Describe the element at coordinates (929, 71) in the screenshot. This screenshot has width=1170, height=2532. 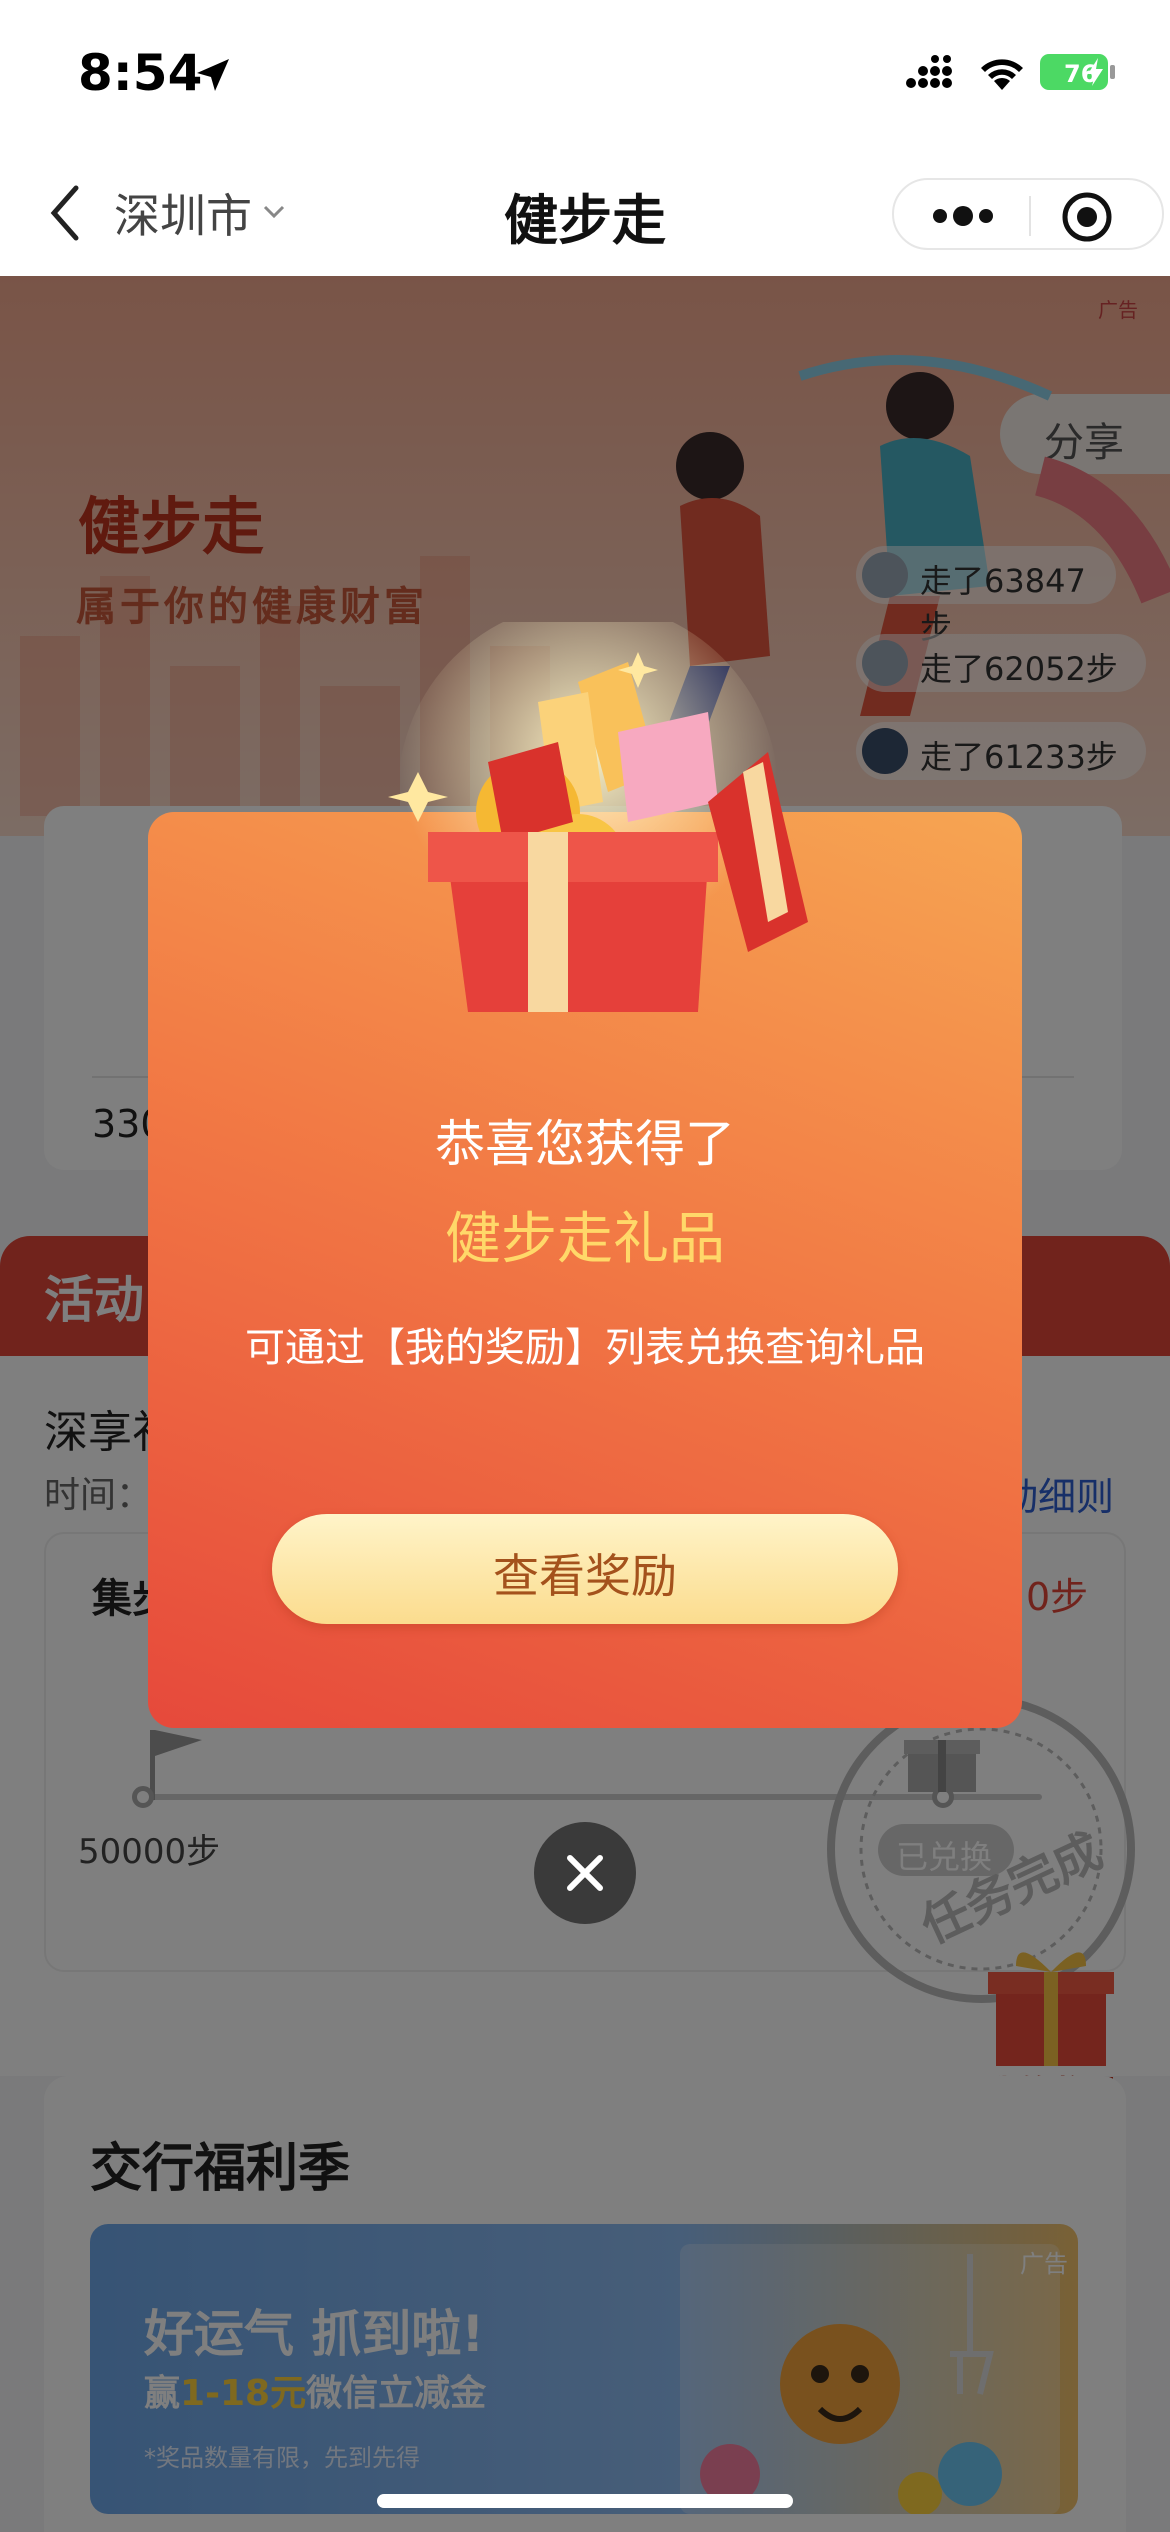
I see `cellular-signal-icon` at that location.